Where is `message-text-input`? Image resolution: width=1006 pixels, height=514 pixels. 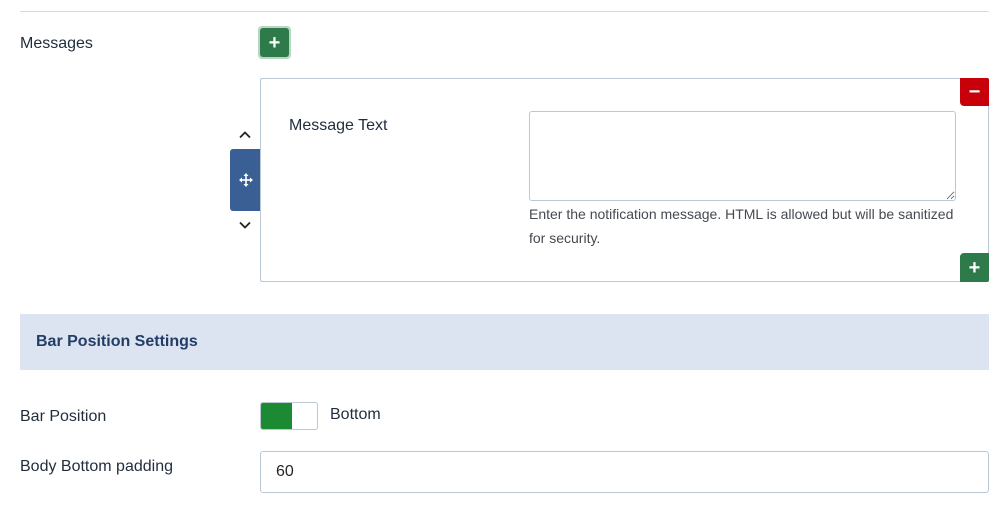
message-text-input is located at coordinates (742, 156).